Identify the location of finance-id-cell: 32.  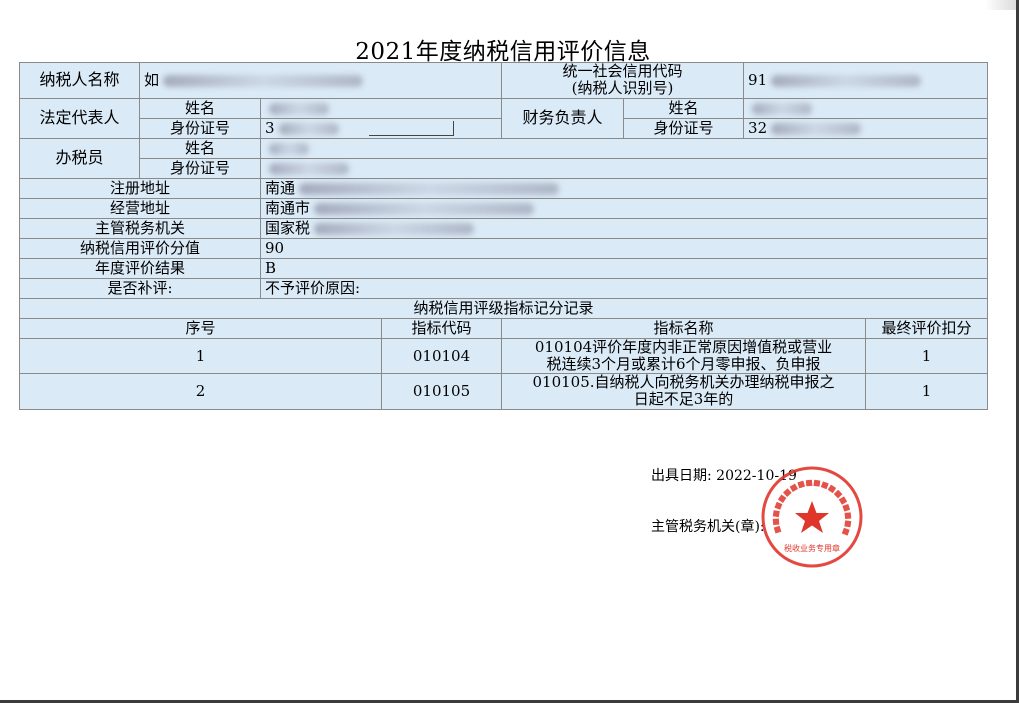
(866, 128).